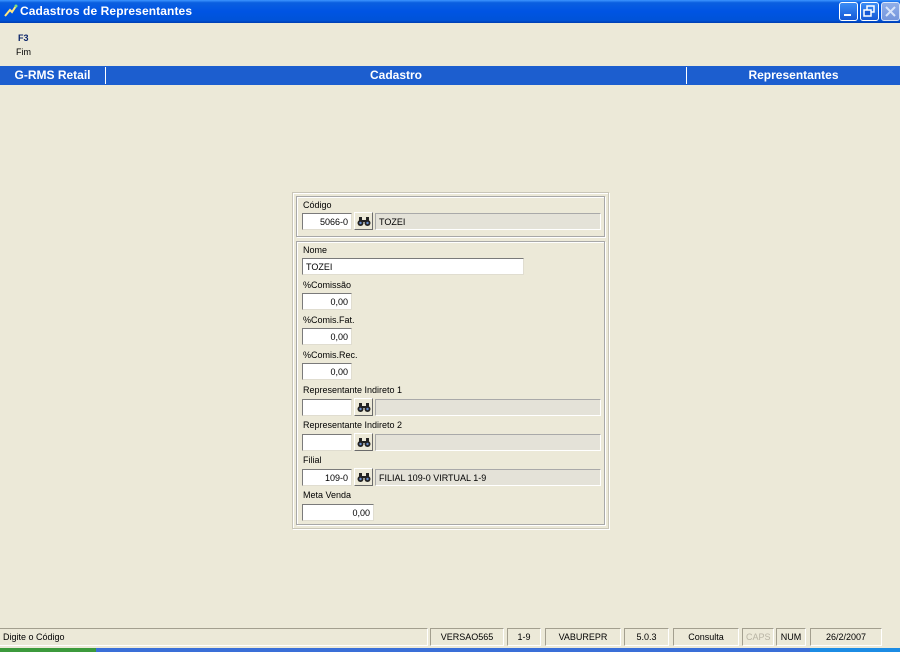  Describe the element at coordinates (338, 512) in the screenshot. I see `meta-venda-input: 0,00` at that location.